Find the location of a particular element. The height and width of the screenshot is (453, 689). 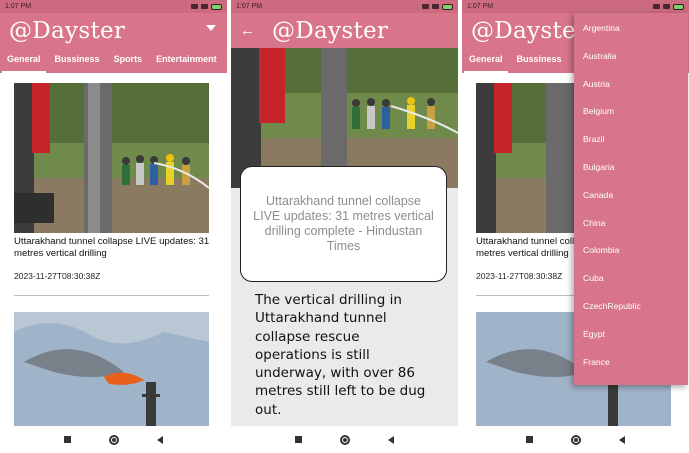

country-option: Australia is located at coordinates (631, 57).